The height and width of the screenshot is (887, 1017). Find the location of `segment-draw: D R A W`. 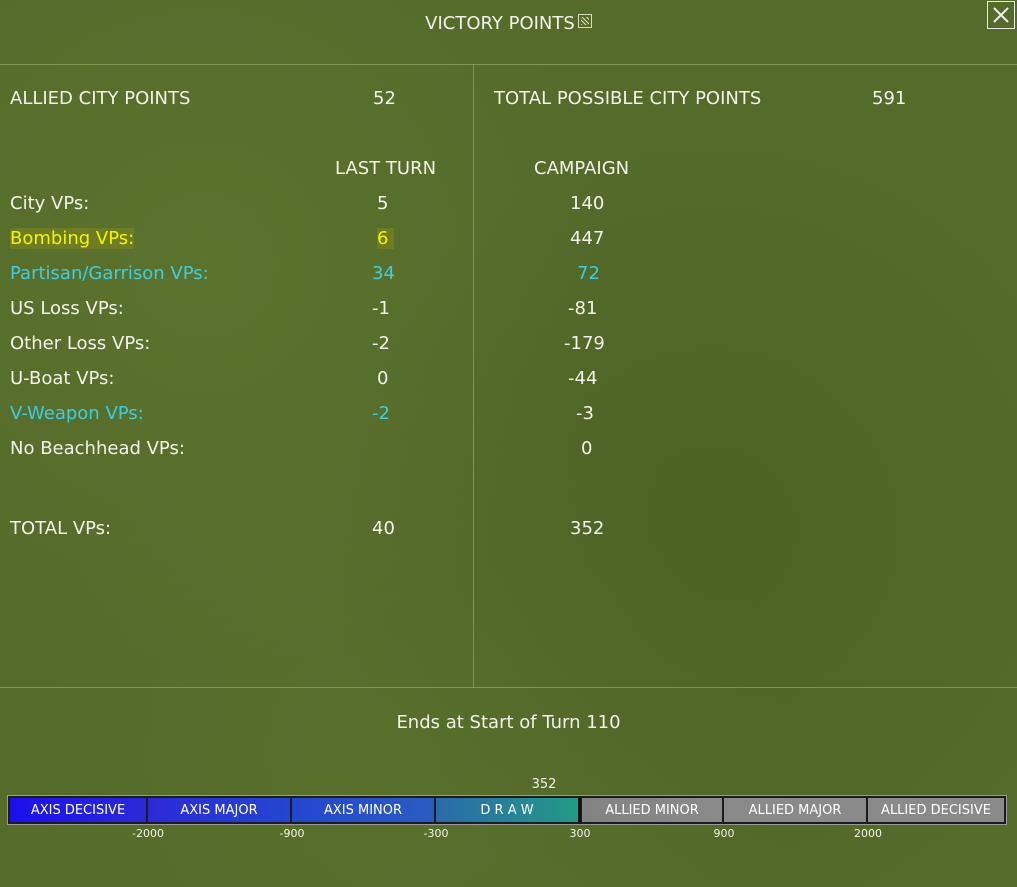

segment-draw: D R A W is located at coordinates (507, 810).